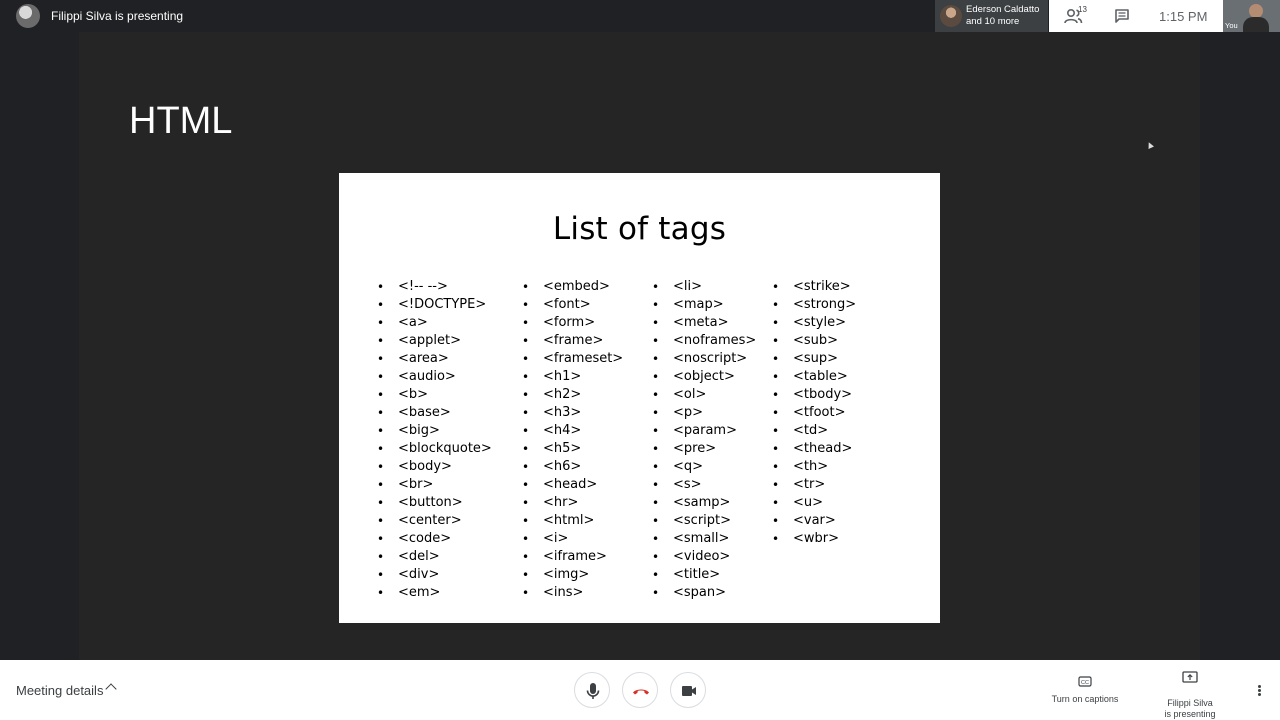  What do you see at coordinates (951, 16) in the screenshot?
I see `participant-avatar` at bounding box center [951, 16].